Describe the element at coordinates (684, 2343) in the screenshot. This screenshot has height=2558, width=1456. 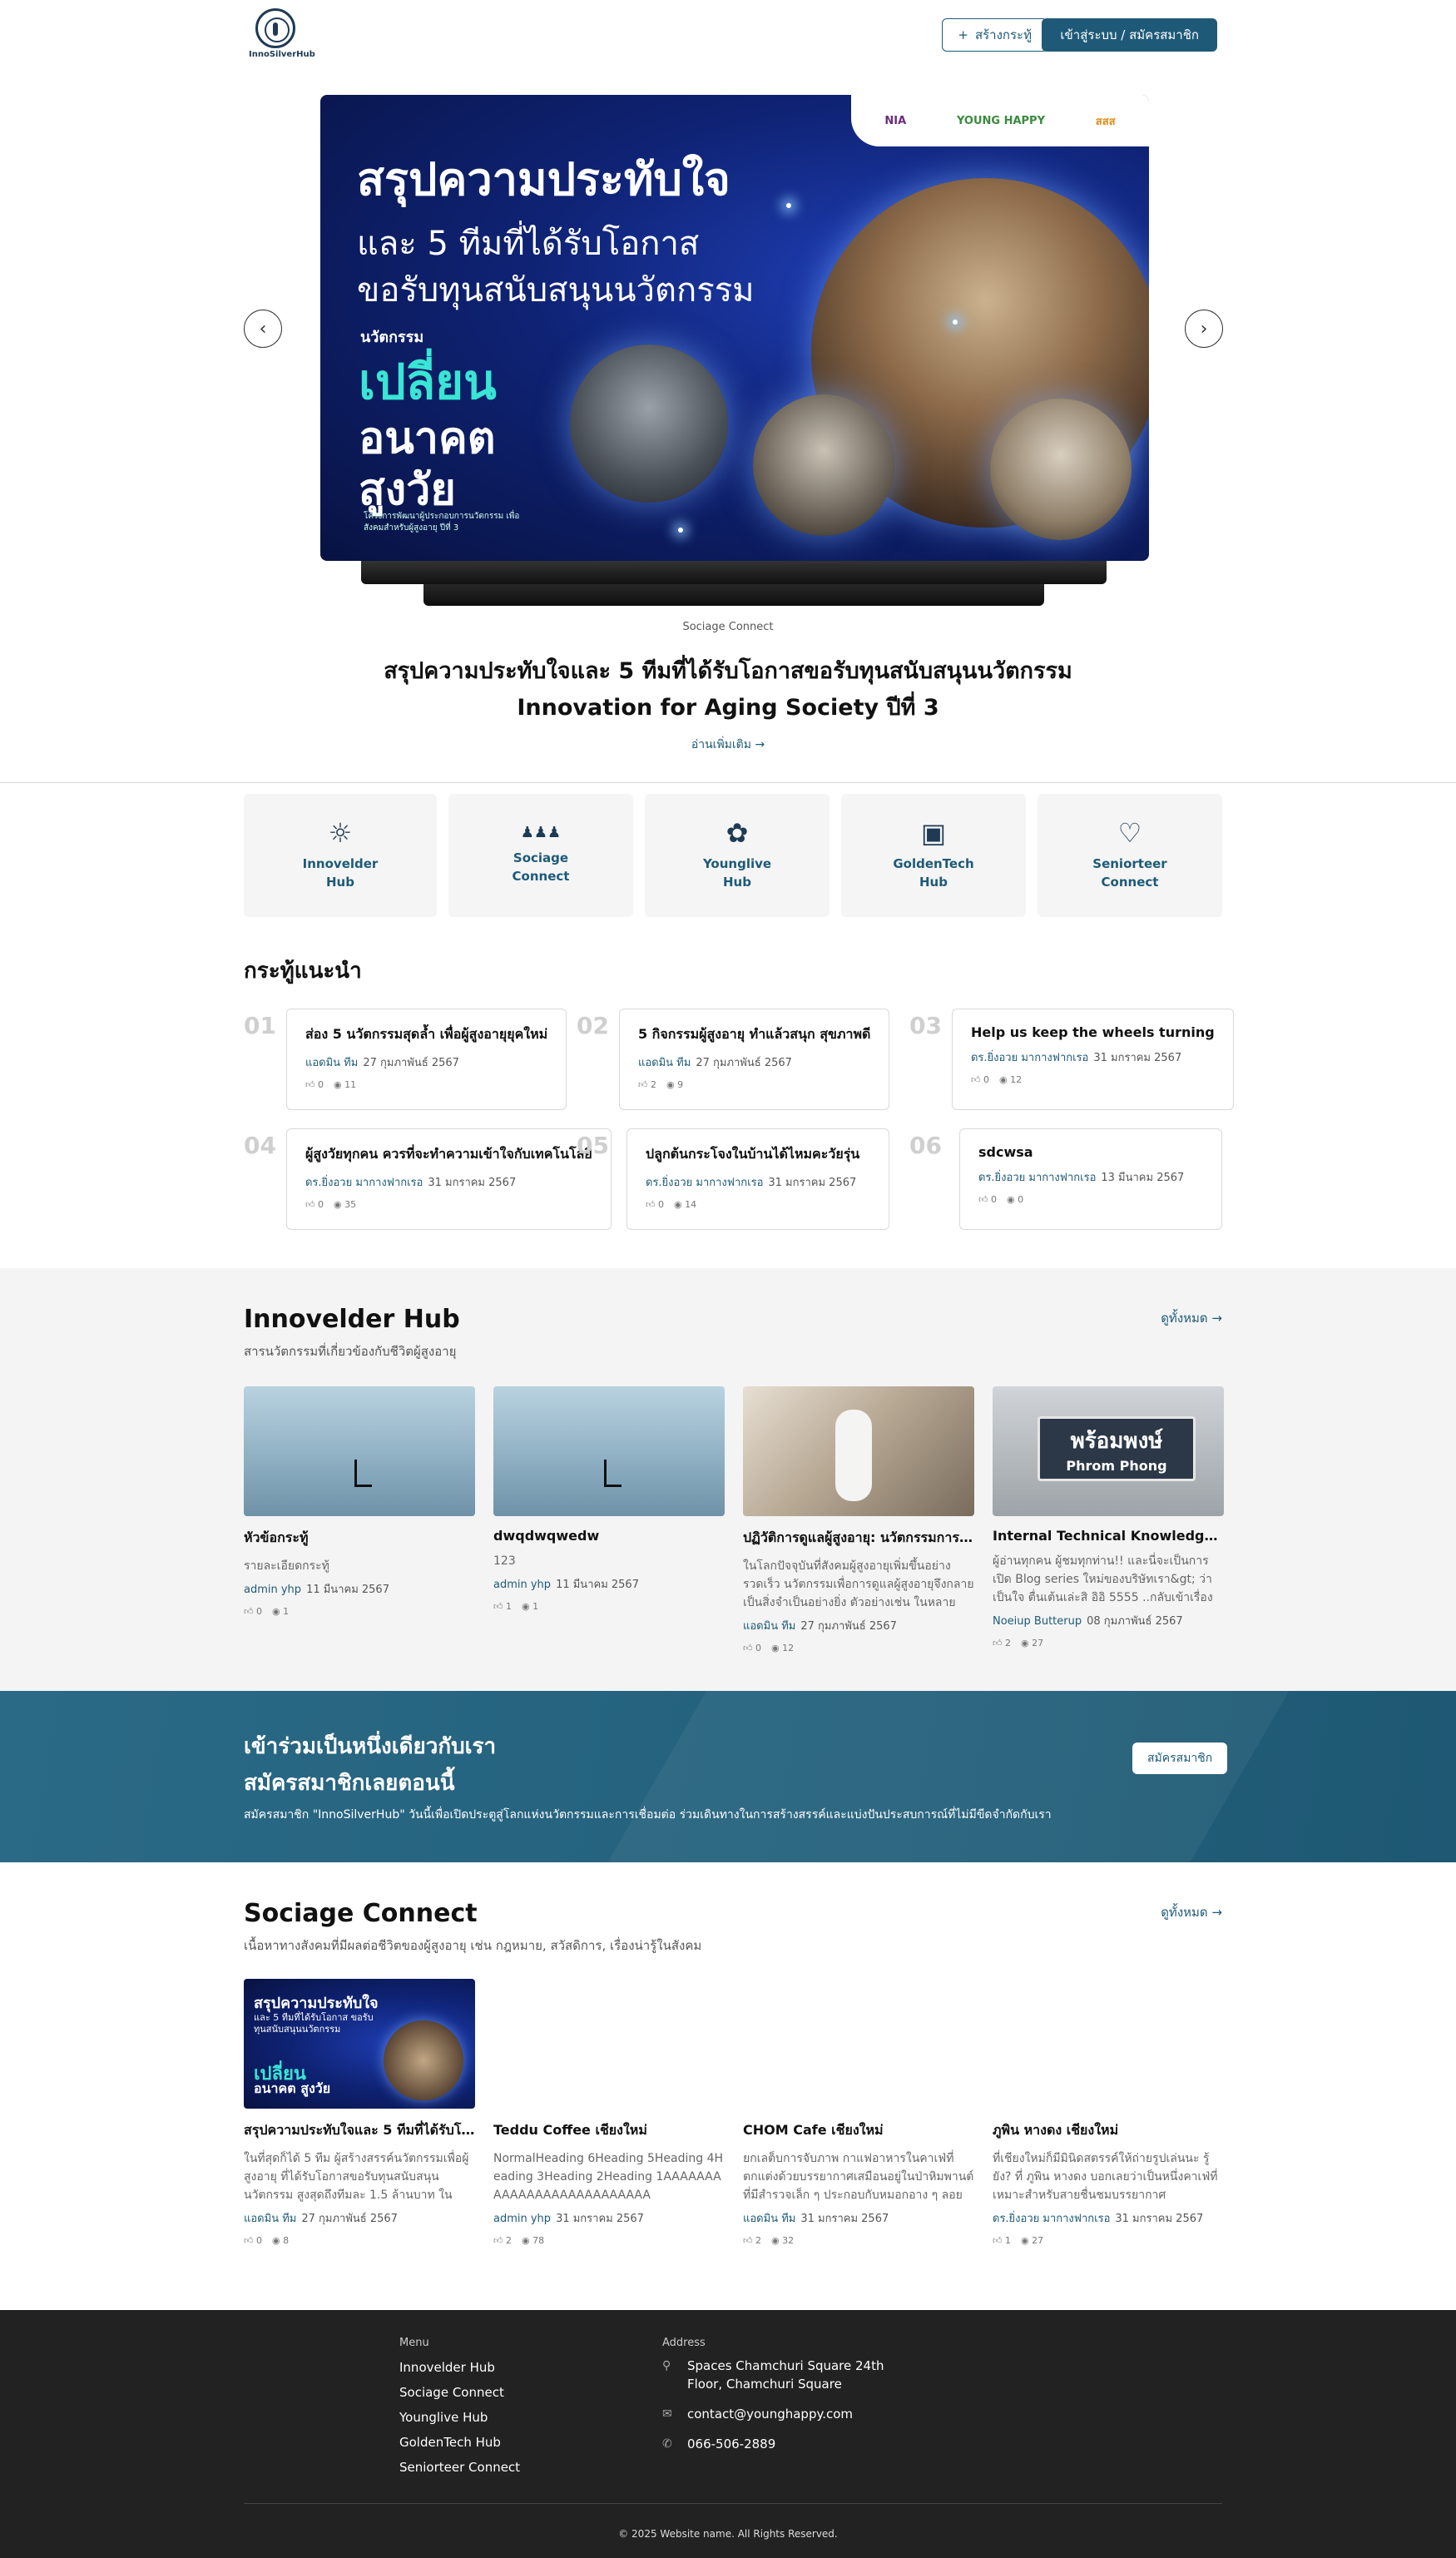
I see `footer-address-heading: Address` at that location.